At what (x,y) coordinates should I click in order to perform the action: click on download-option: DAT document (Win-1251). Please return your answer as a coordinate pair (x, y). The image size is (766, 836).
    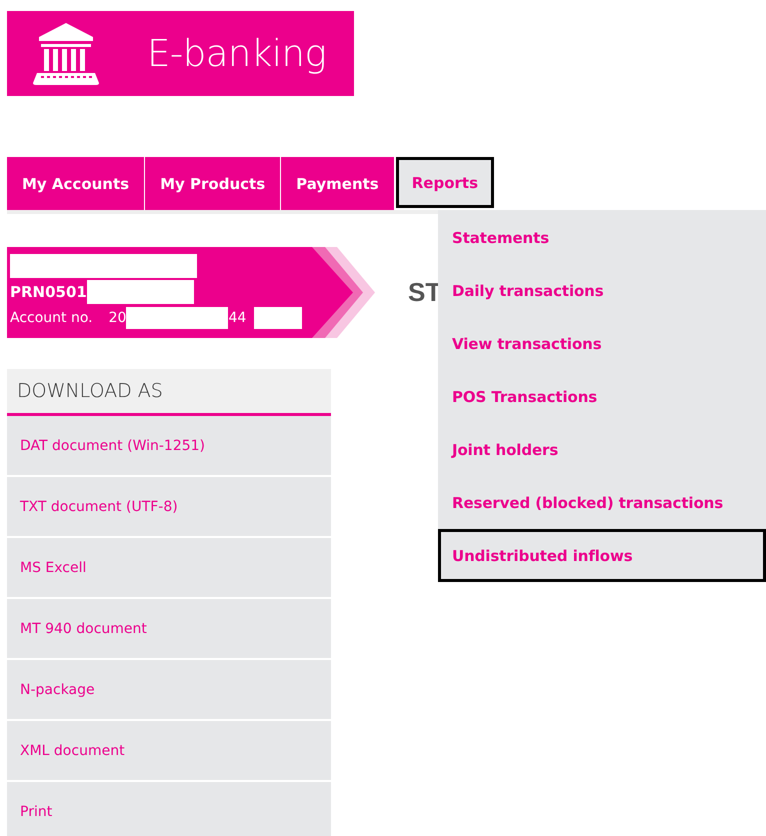
    Looking at the image, I should click on (169, 446).